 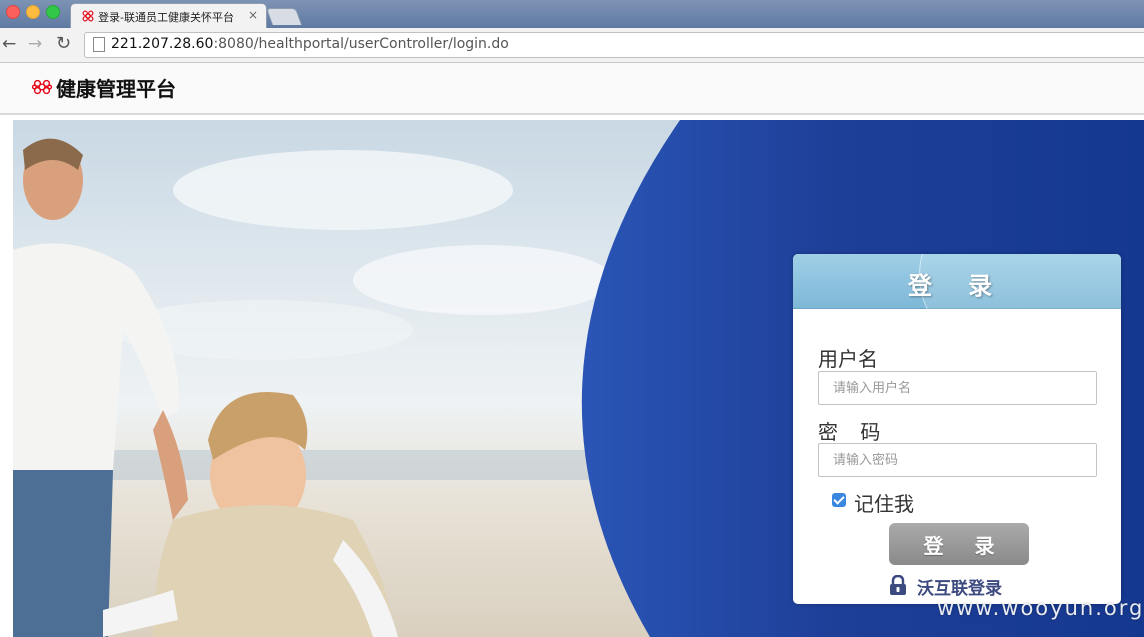 I want to click on site-header: 健康管理平台, so click(x=572, y=89).